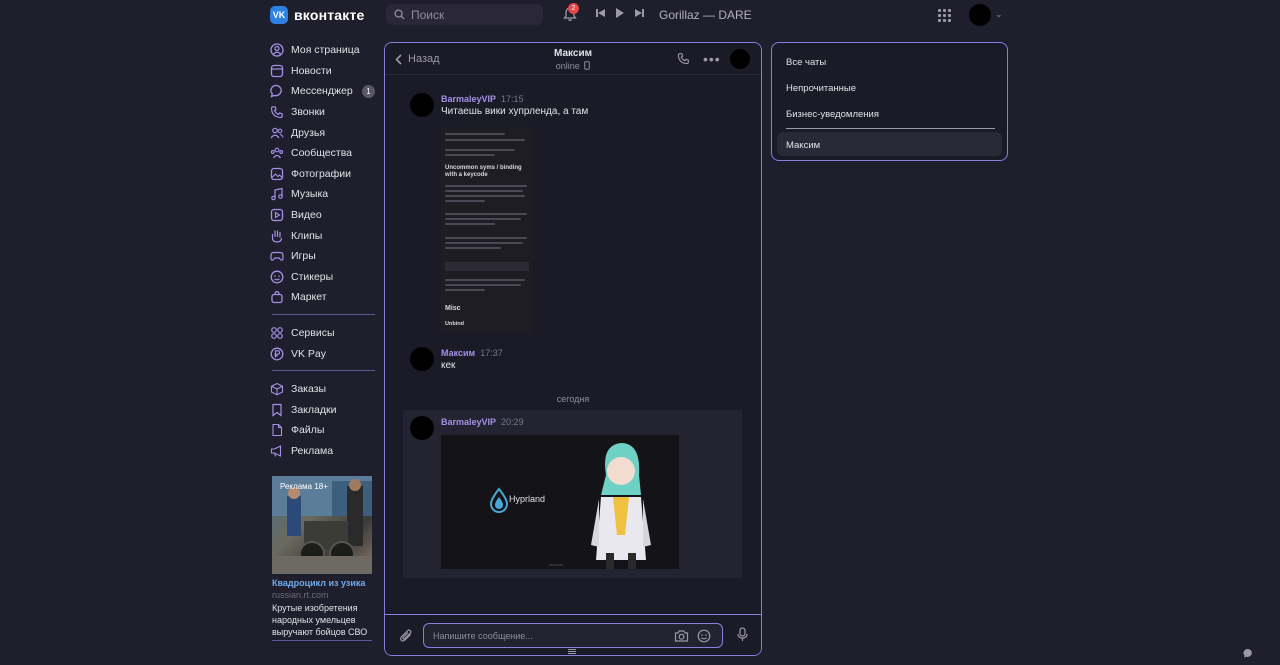 This screenshot has height=665, width=1280. What do you see at coordinates (325, 194) in the screenshot?
I see `sidebar-item-music: Музыка` at bounding box center [325, 194].